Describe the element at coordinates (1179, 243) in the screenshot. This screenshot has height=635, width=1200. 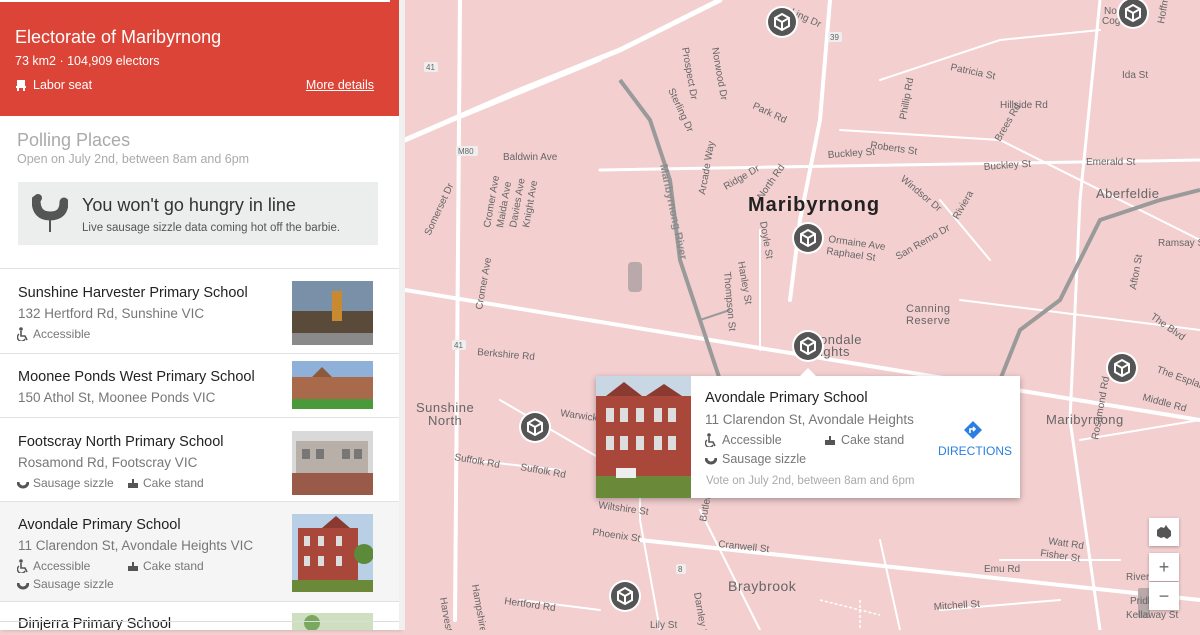
I see `svg-text: Ramsay St` at that location.